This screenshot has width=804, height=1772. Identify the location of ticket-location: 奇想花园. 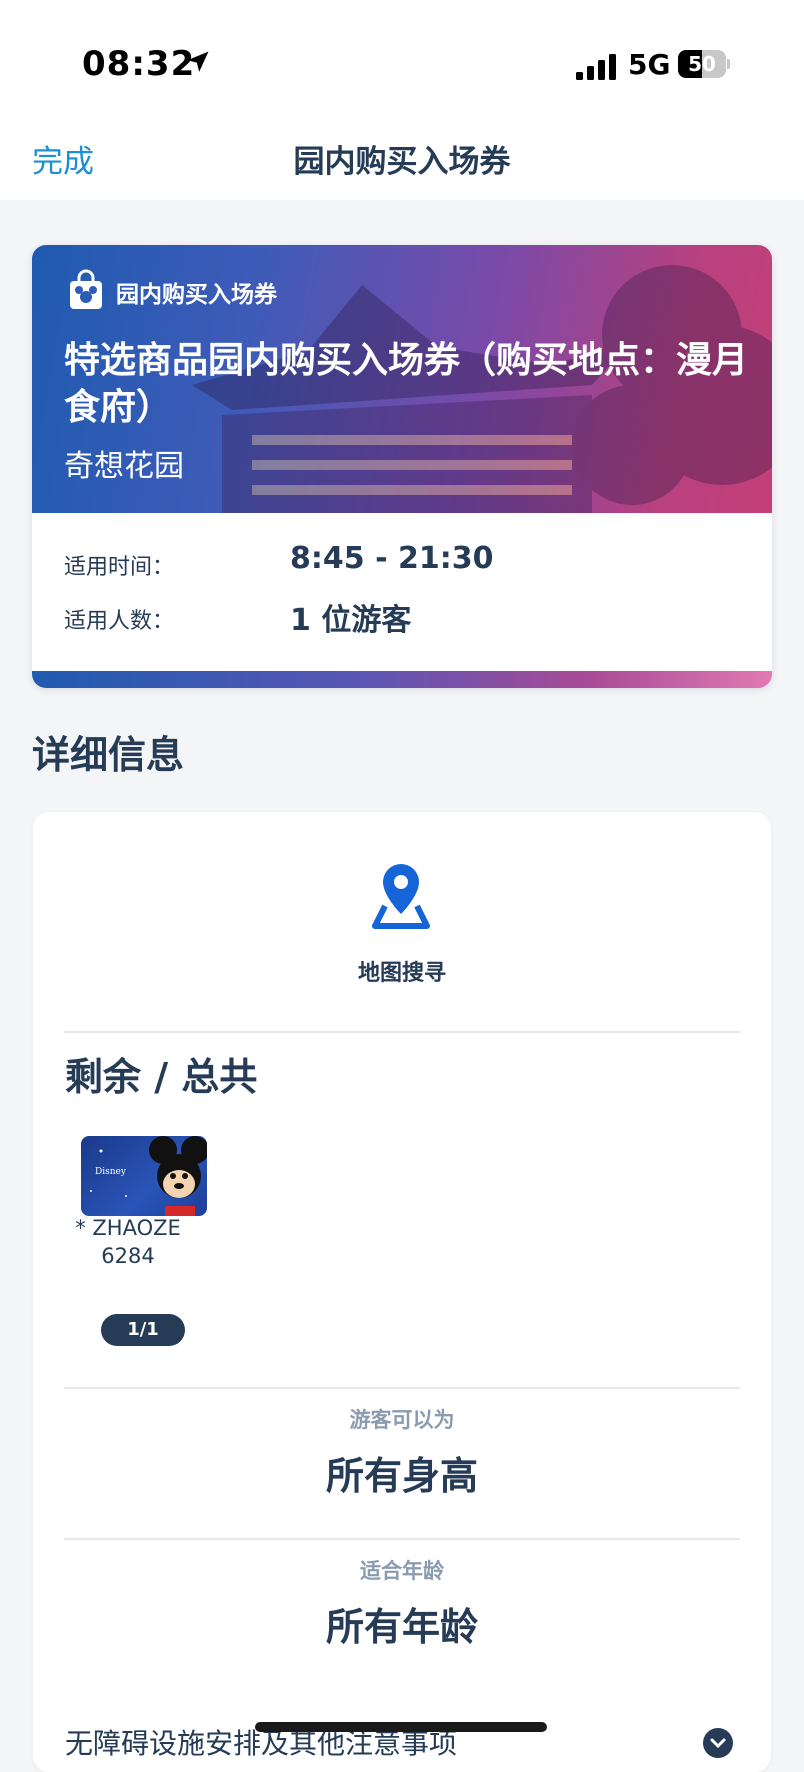
(124, 466).